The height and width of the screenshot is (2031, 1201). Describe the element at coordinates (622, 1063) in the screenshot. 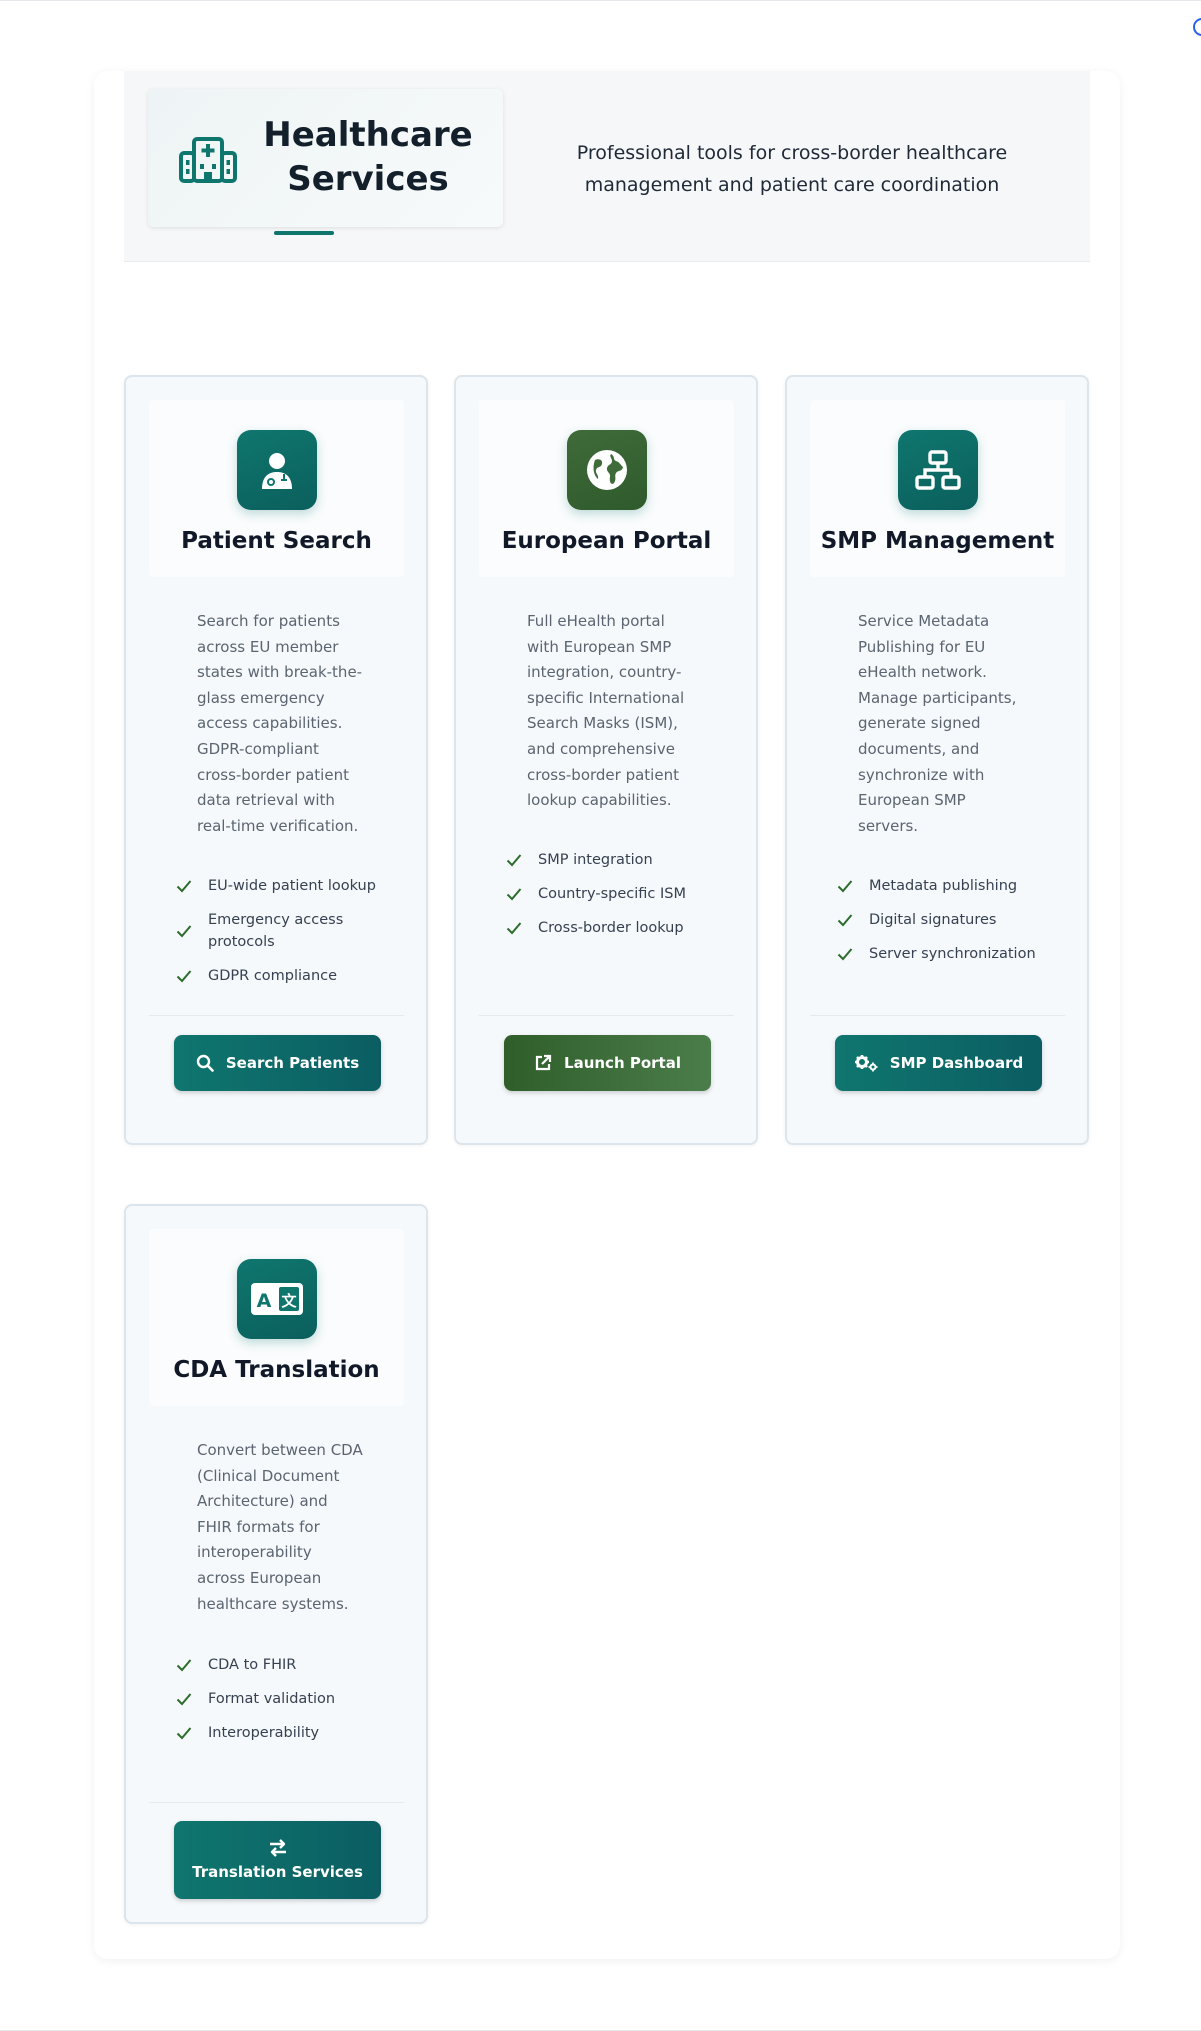

I see `button-label: Launch Portal` at that location.